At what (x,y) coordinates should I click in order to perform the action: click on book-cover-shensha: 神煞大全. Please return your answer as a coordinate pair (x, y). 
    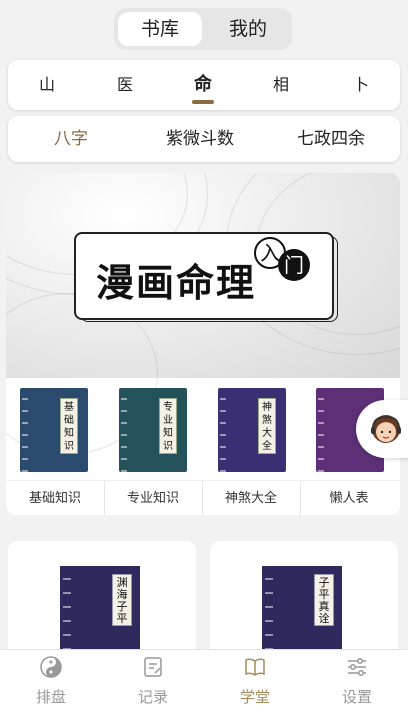
    Looking at the image, I should click on (252, 430).